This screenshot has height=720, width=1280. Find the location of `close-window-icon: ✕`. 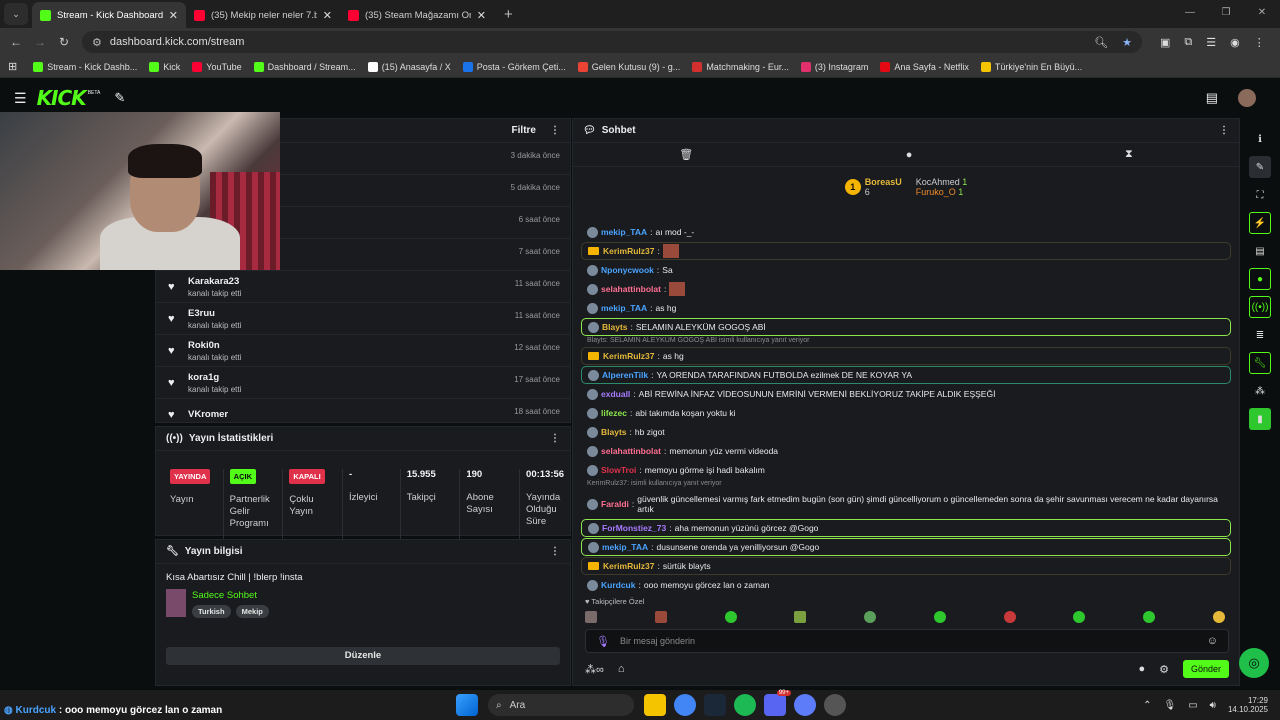

close-window-icon: ✕ is located at coordinates (1262, 13).